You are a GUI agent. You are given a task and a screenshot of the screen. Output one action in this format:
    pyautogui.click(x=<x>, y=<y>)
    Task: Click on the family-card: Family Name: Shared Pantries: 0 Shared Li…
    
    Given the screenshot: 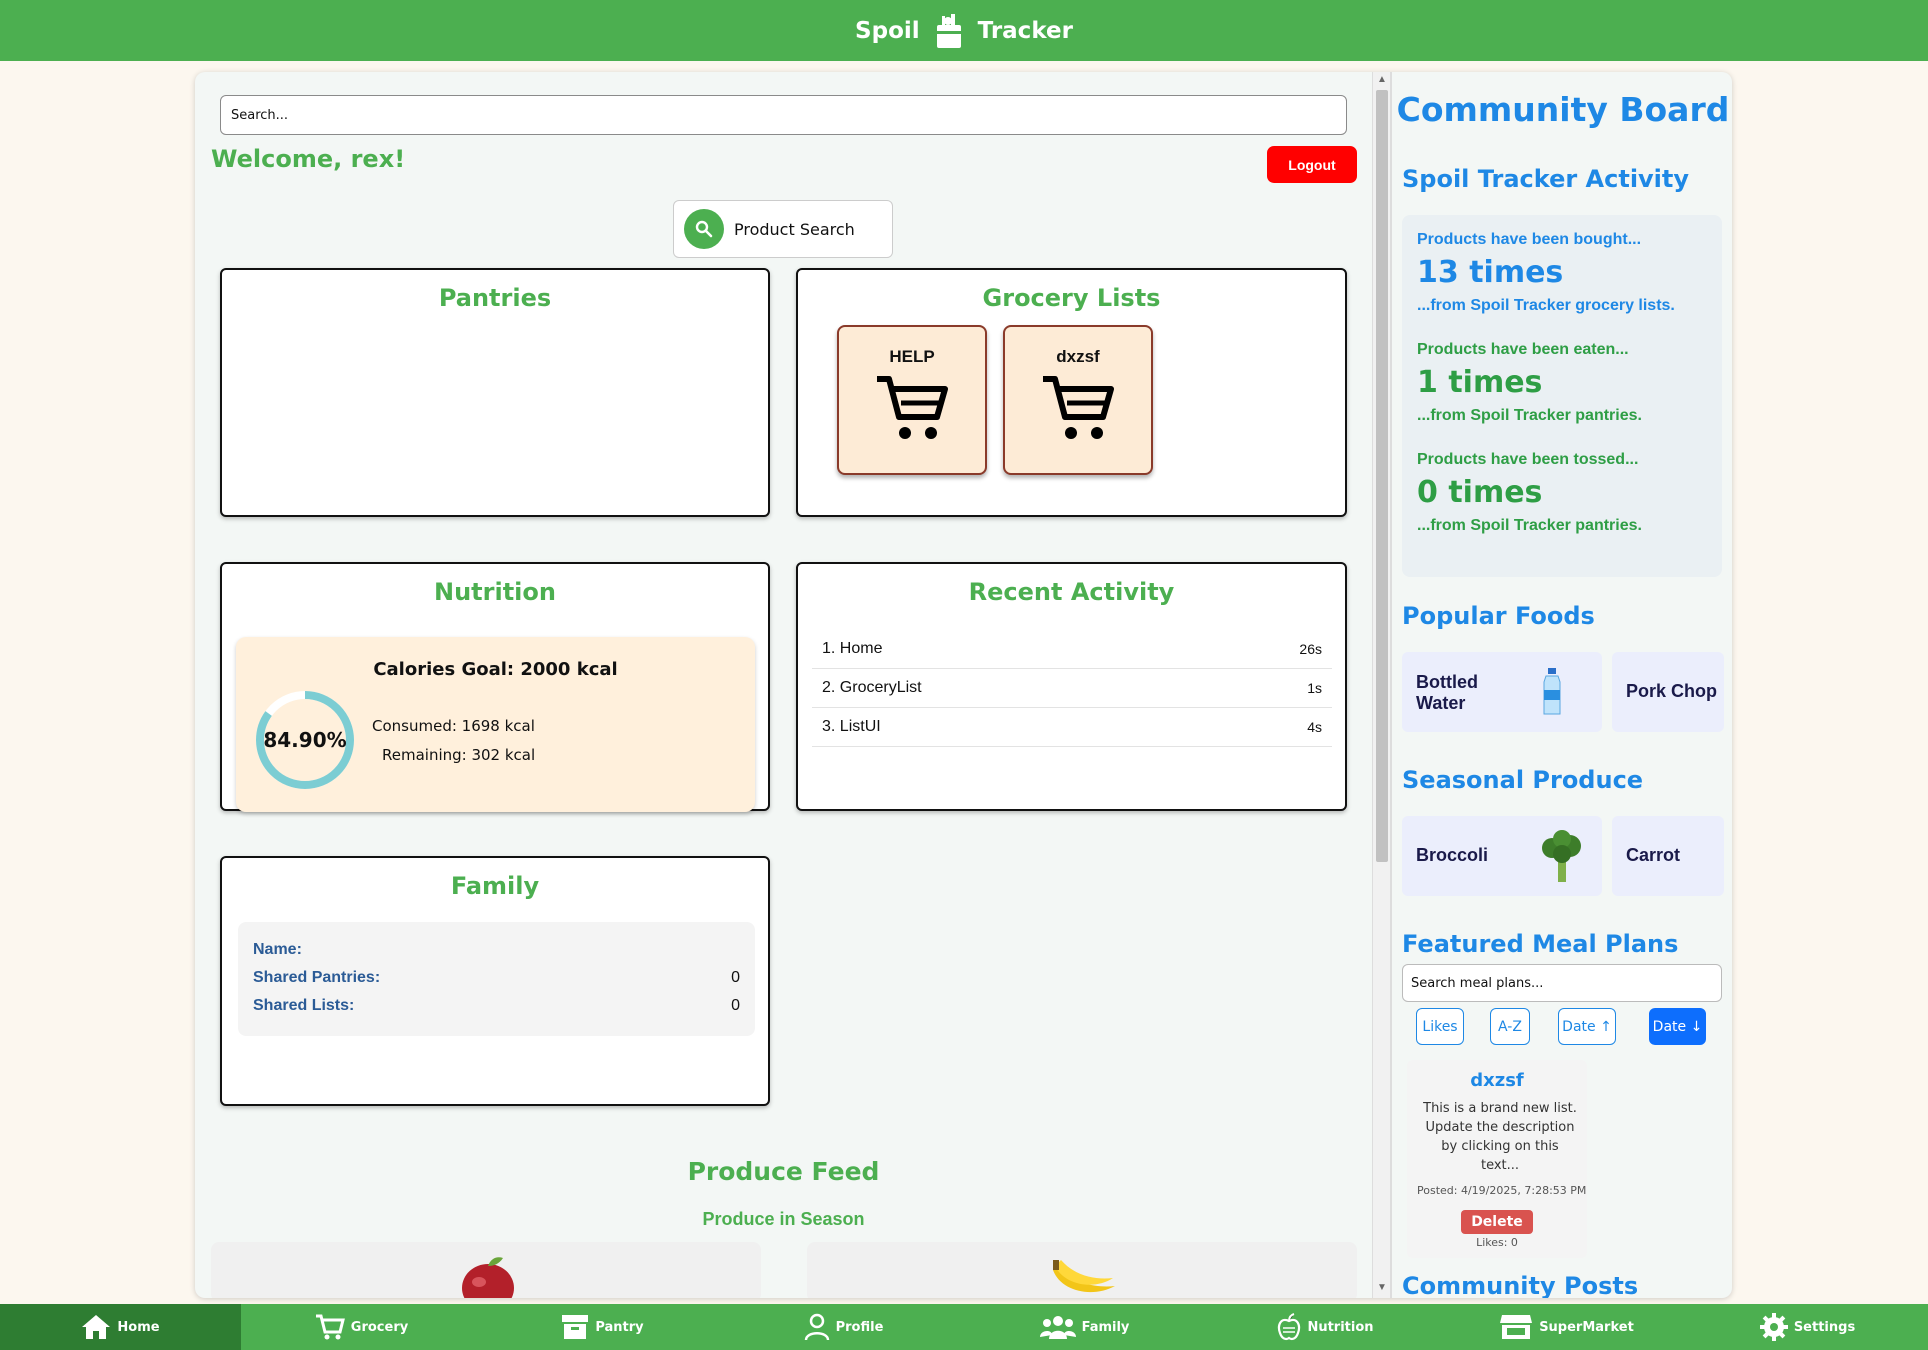 What is the action you would take?
    pyautogui.click(x=495, y=981)
    